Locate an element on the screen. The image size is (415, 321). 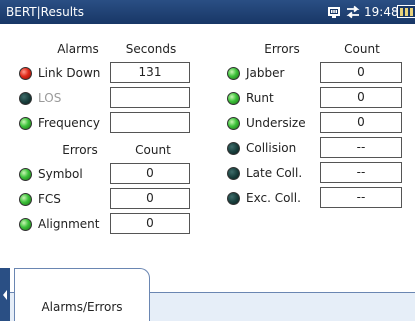
alarm-label: Frequency is located at coordinates (69, 123).